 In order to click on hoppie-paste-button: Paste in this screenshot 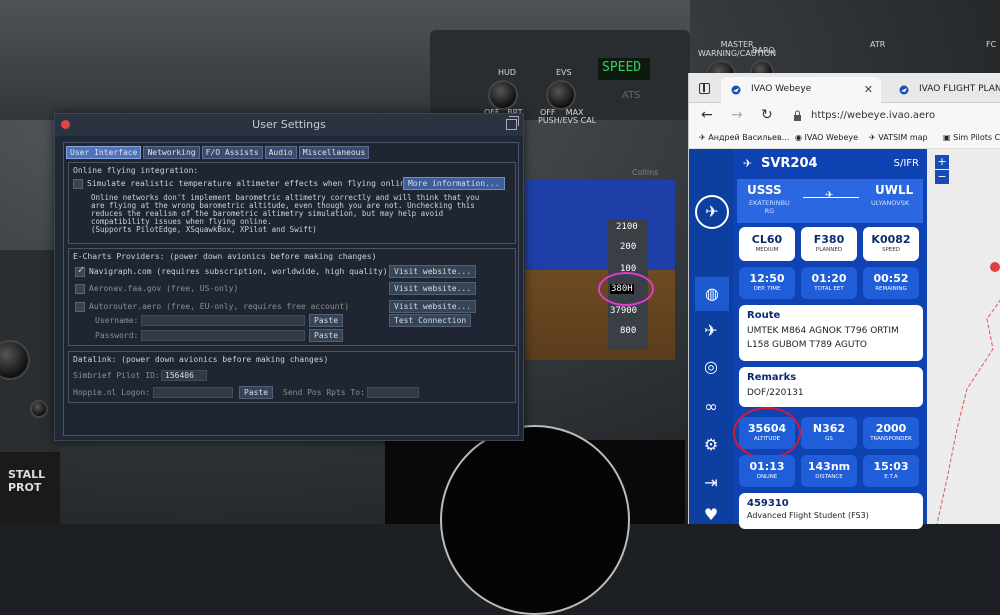, I will do `click(256, 392)`.